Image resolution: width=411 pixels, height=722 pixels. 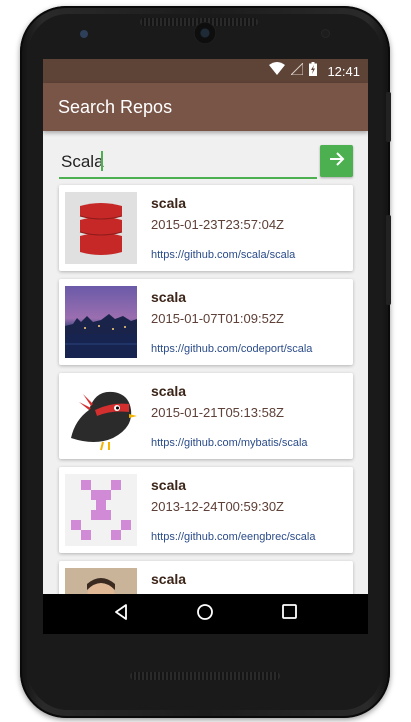 I want to click on search-row, so click(x=207, y=162).